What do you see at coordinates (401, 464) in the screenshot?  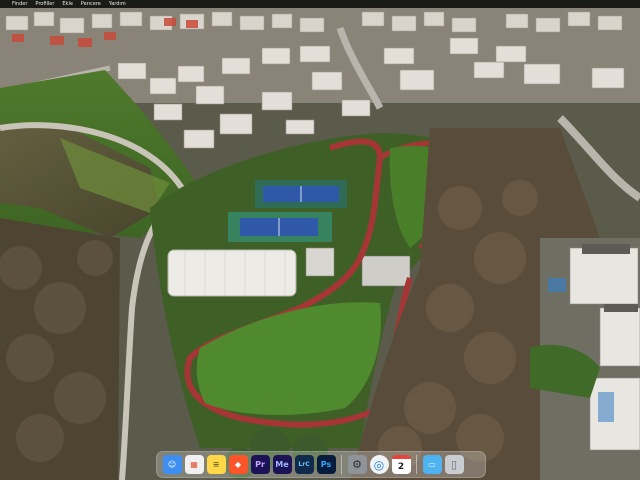 I see `calendar-icon: 2` at bounding box center [401, 464].